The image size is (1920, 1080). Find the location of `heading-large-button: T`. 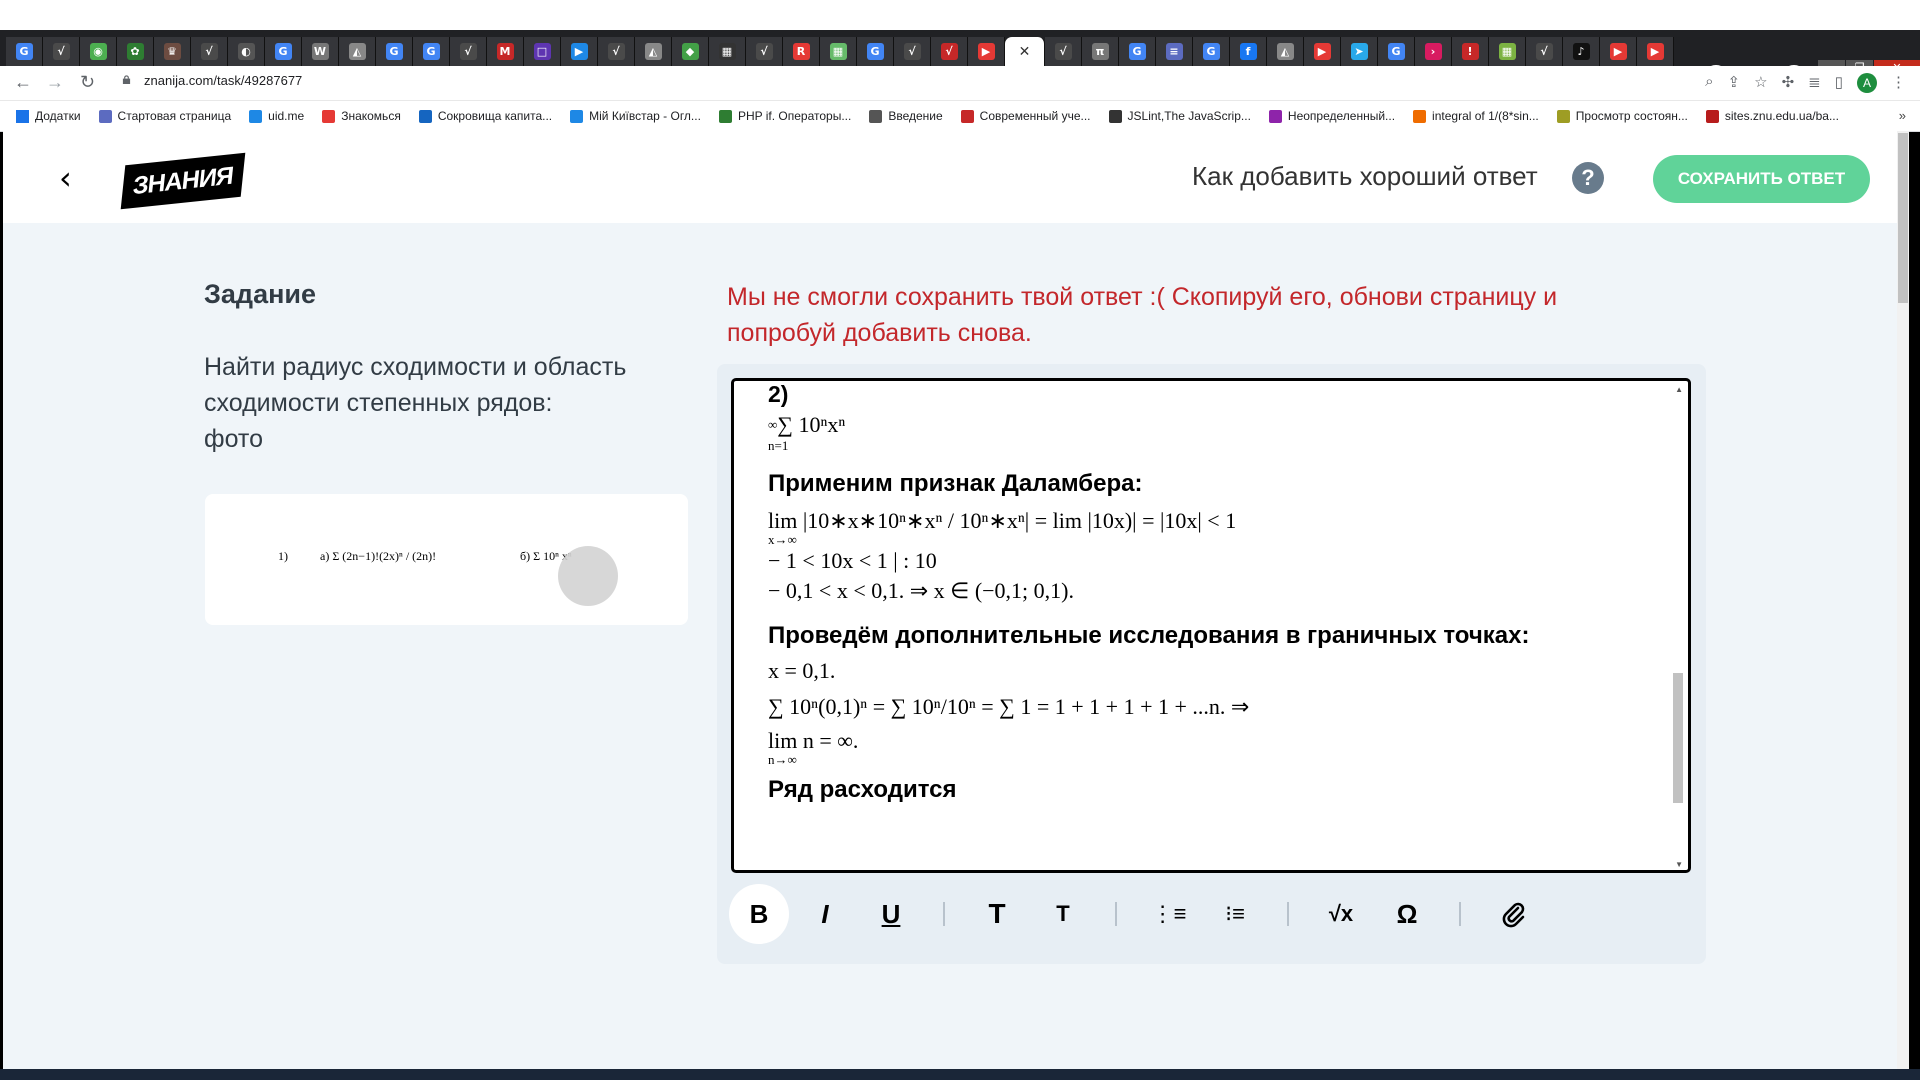

heading-large-button: T is located at coordinates (997, 914).